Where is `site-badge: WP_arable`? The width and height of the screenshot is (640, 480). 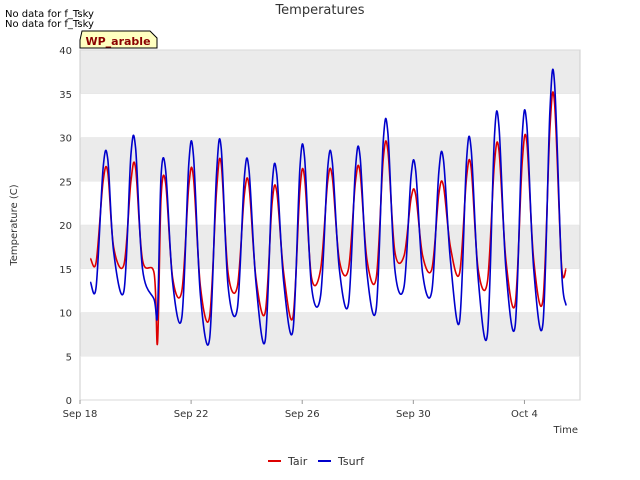 site-badge: WP_arable is located at coordinates (118, 39).